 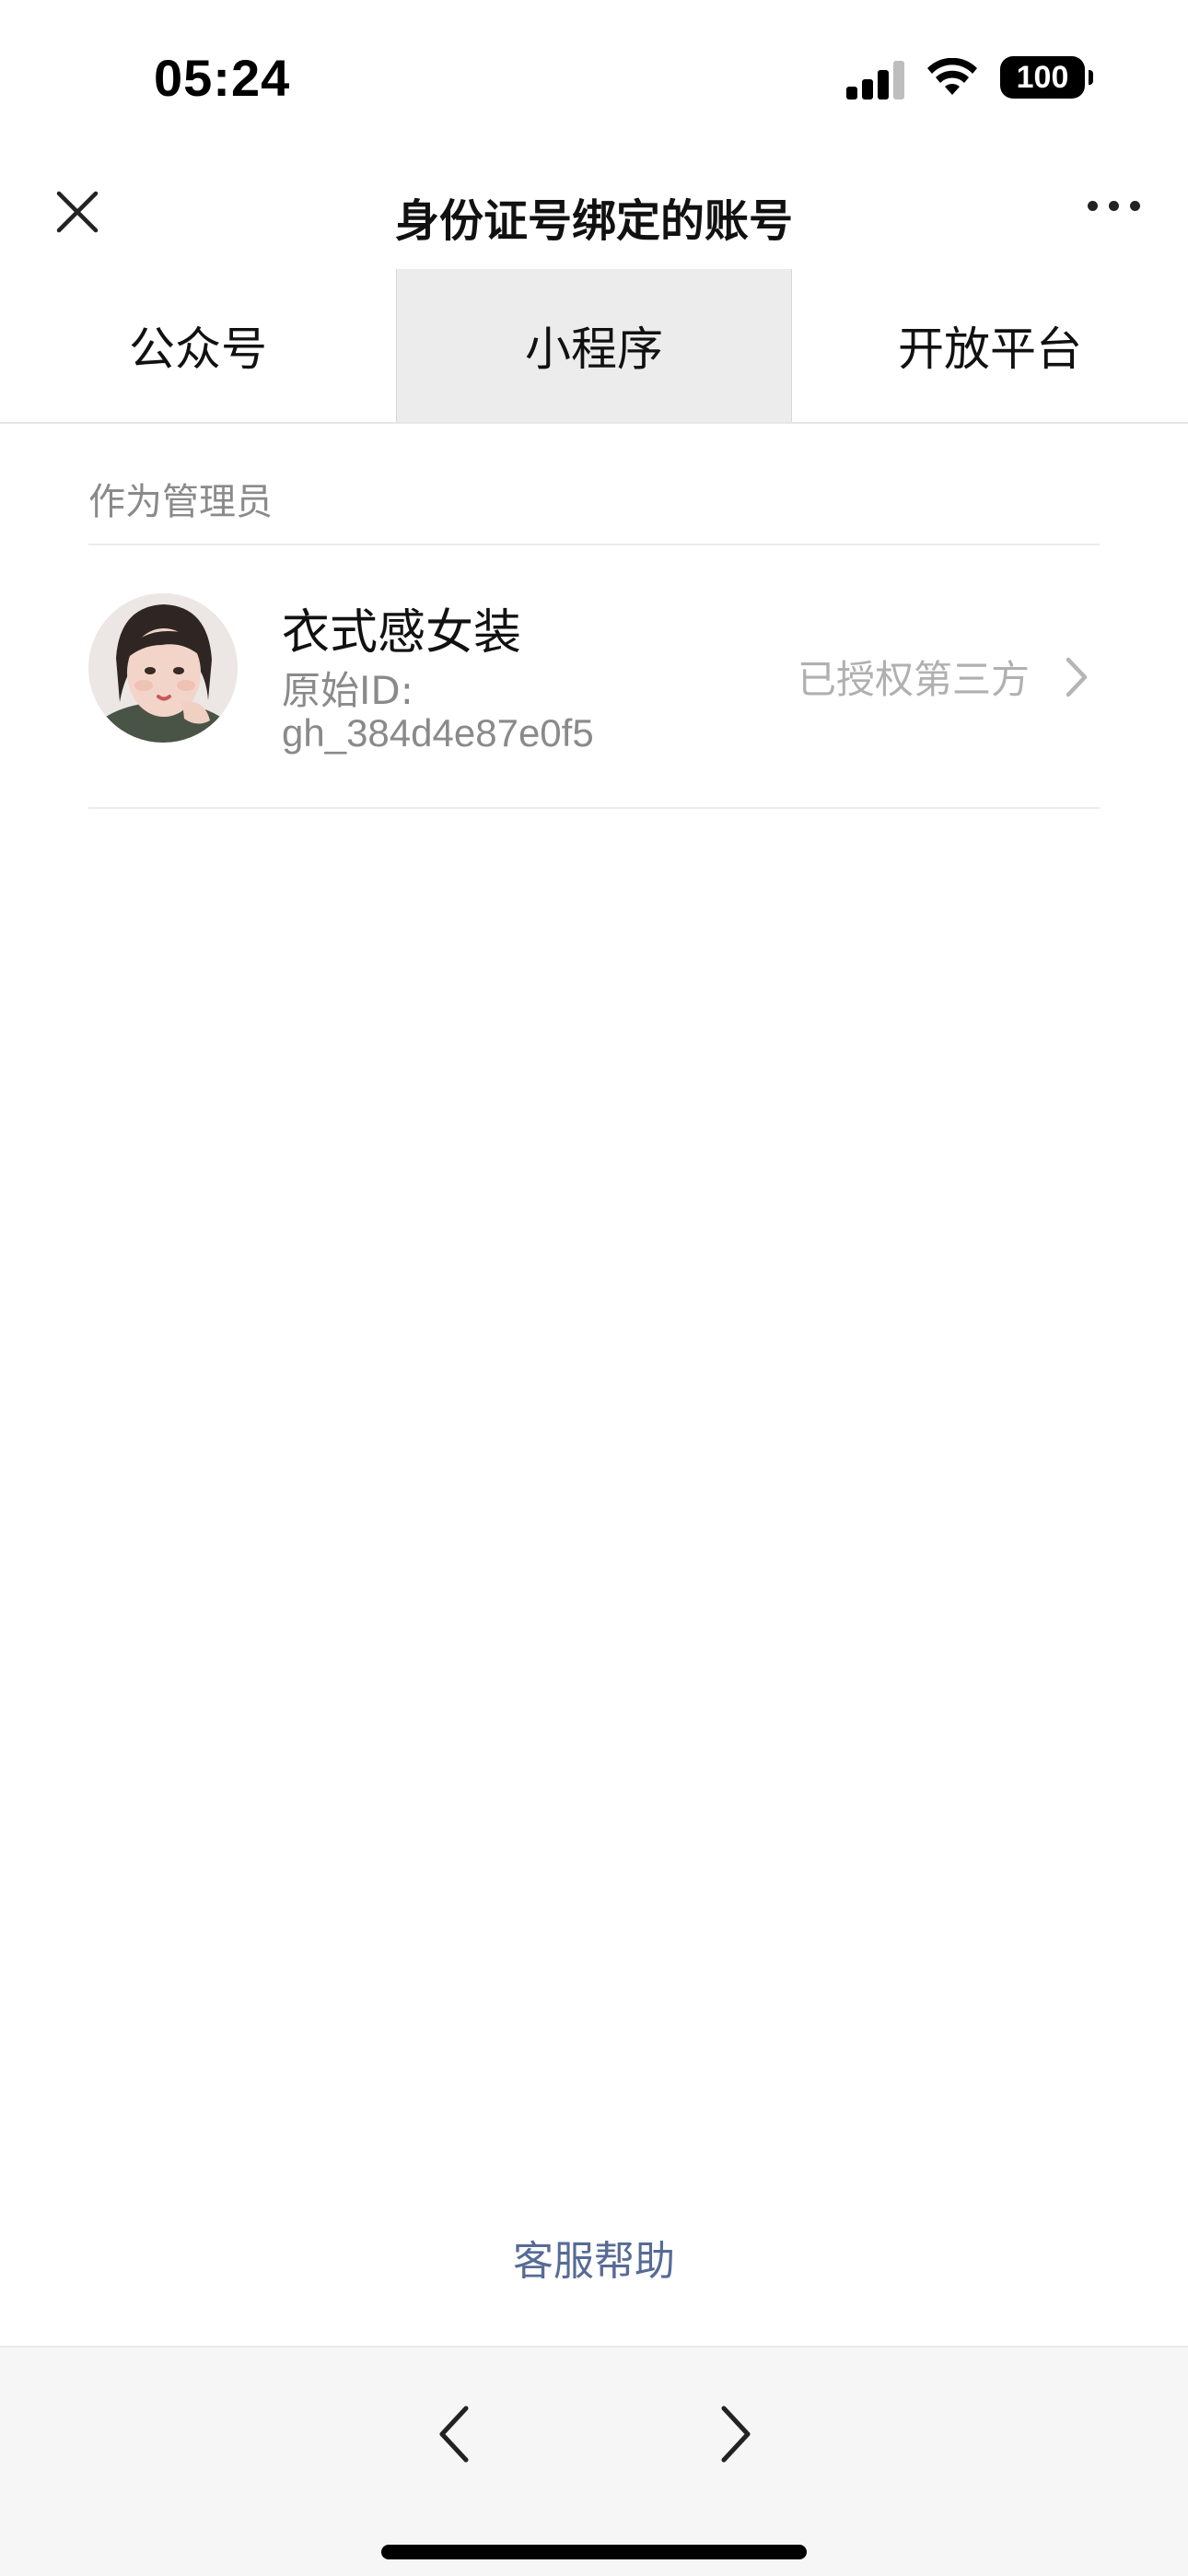 What do you see at coordinates (438, 733) in the screenshot?
I see `account-id-value: gh_384d4e87e0f5` at bounding box center [438, 733].